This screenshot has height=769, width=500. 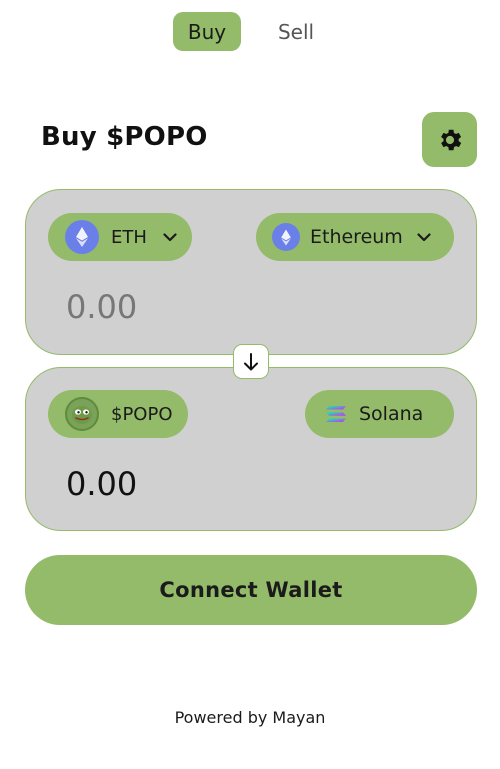 What do you see at coordinates (124, 137) in the screenshot?
I see `page-title: Buy $POPO` at bounding box center [124, 137].